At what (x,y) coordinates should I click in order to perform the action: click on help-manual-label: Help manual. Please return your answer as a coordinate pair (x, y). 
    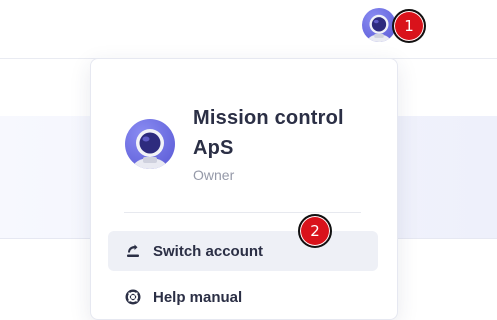
    Looking at the image, I should click on (198, 297).